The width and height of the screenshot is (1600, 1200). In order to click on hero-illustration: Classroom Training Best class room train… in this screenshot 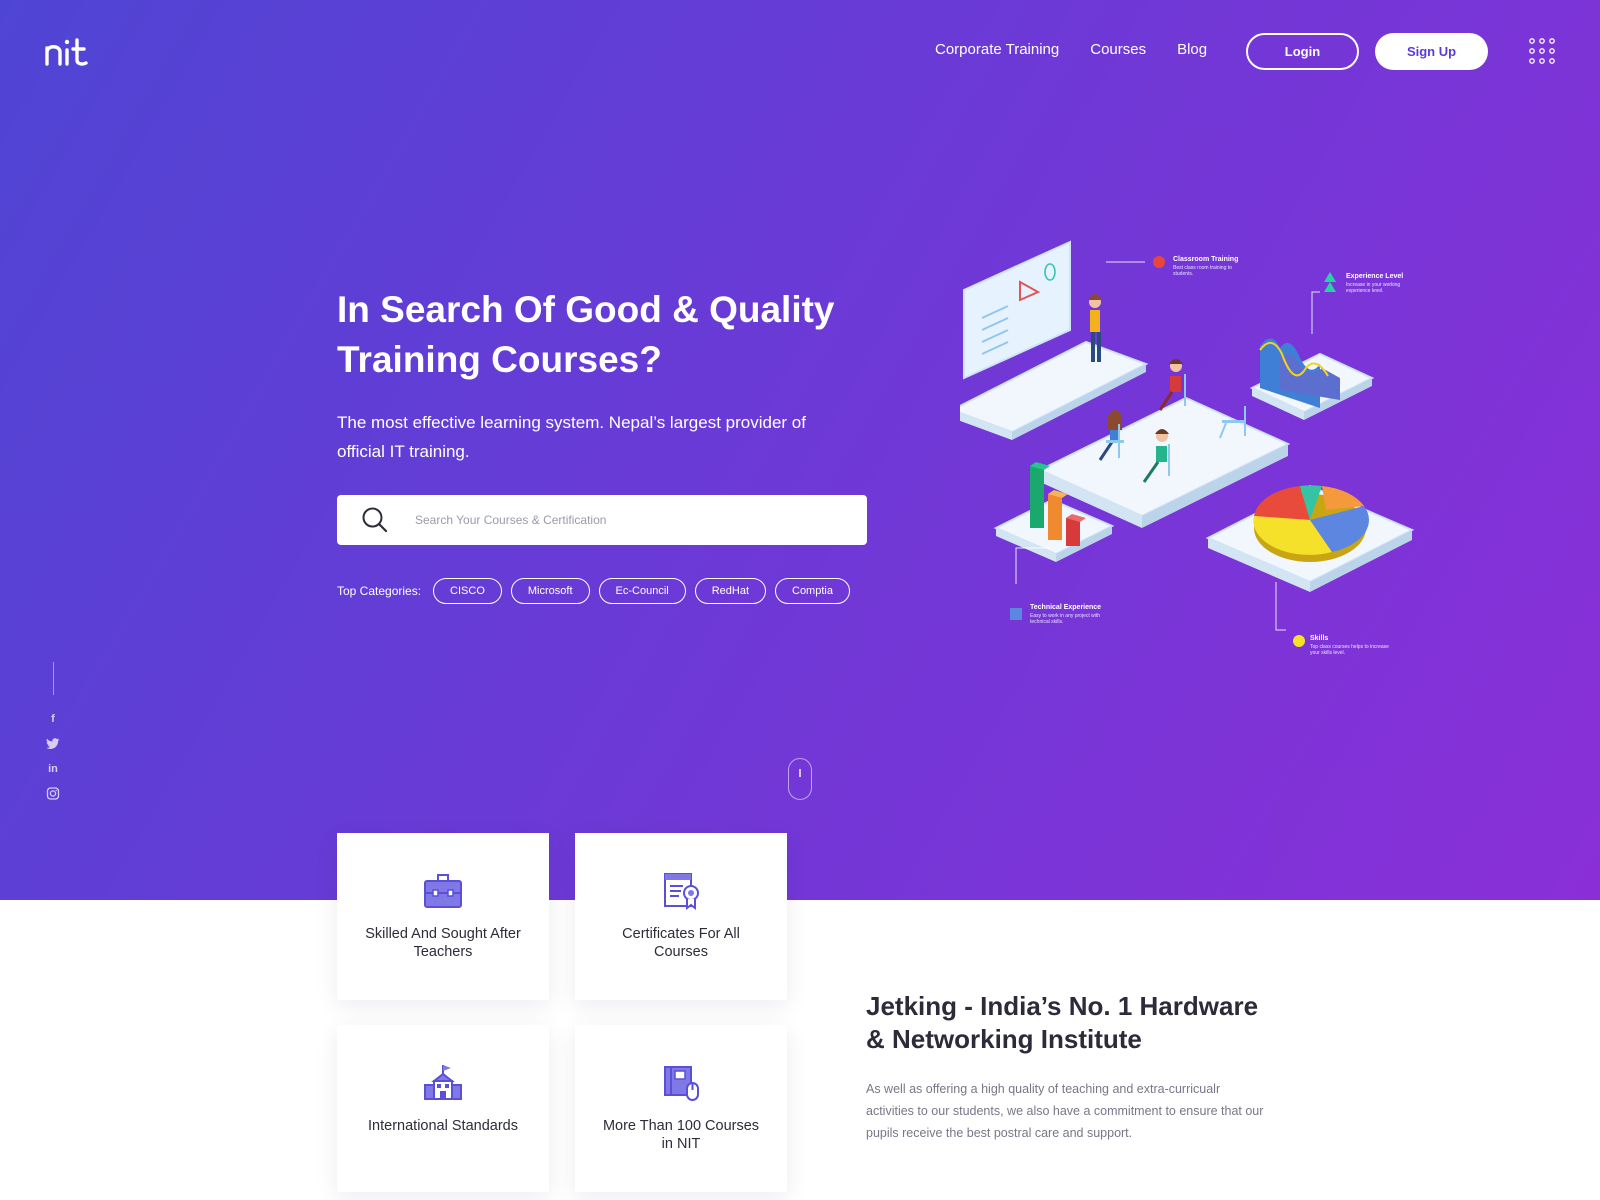, I will do `click(1184, 448)`.